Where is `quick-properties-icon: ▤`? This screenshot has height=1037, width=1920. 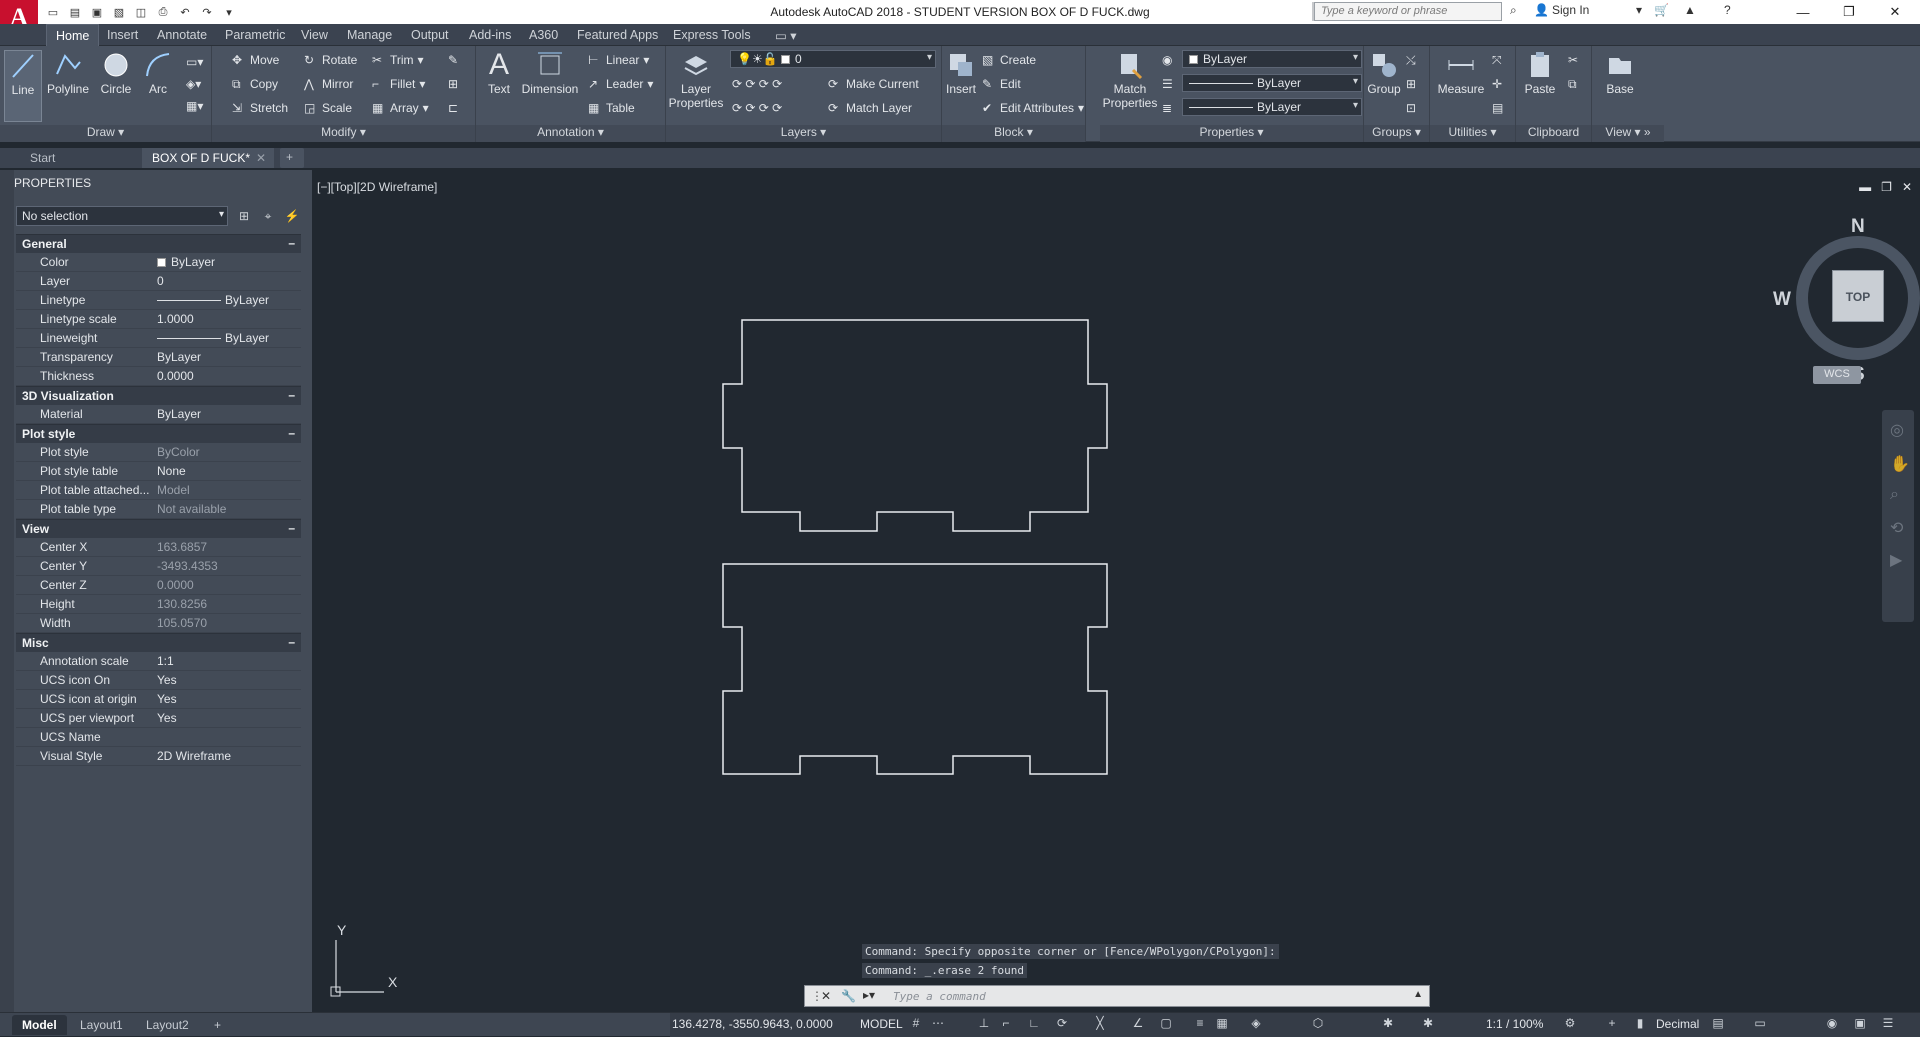
quick-properties-icon: ▤ is located at coordinates (1718, 1024).